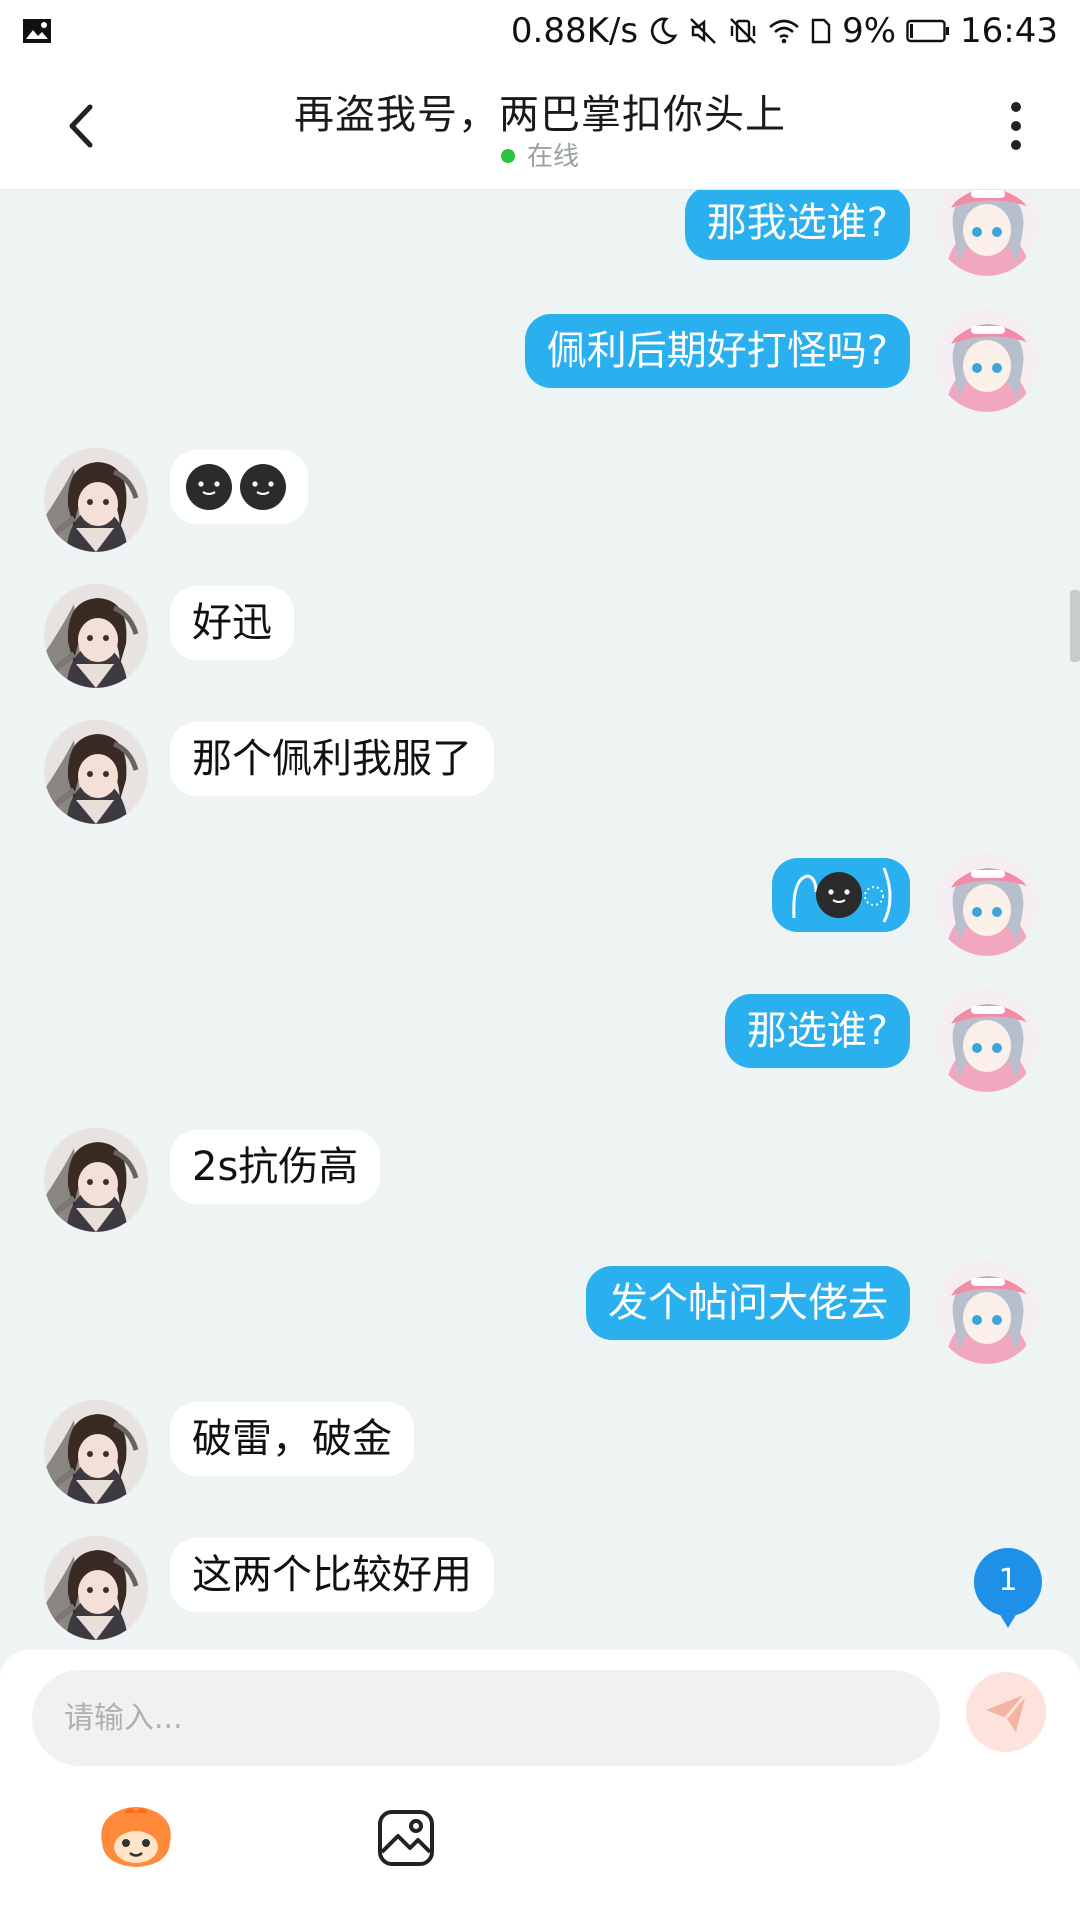 The width and height of the screenshot is (1080, 1920). What do you see at coordinates (717, 351) in the screenshot?
I see `message-bubble-sent: 佩利后期好打怪吗?` at bounding box center [717, 351].